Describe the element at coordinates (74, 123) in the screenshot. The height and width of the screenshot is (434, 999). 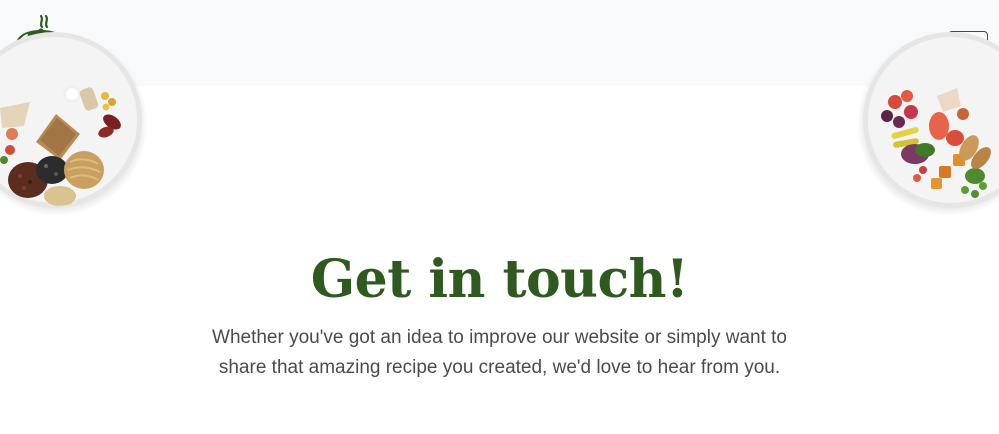
I see `food-plate-left` at that location.